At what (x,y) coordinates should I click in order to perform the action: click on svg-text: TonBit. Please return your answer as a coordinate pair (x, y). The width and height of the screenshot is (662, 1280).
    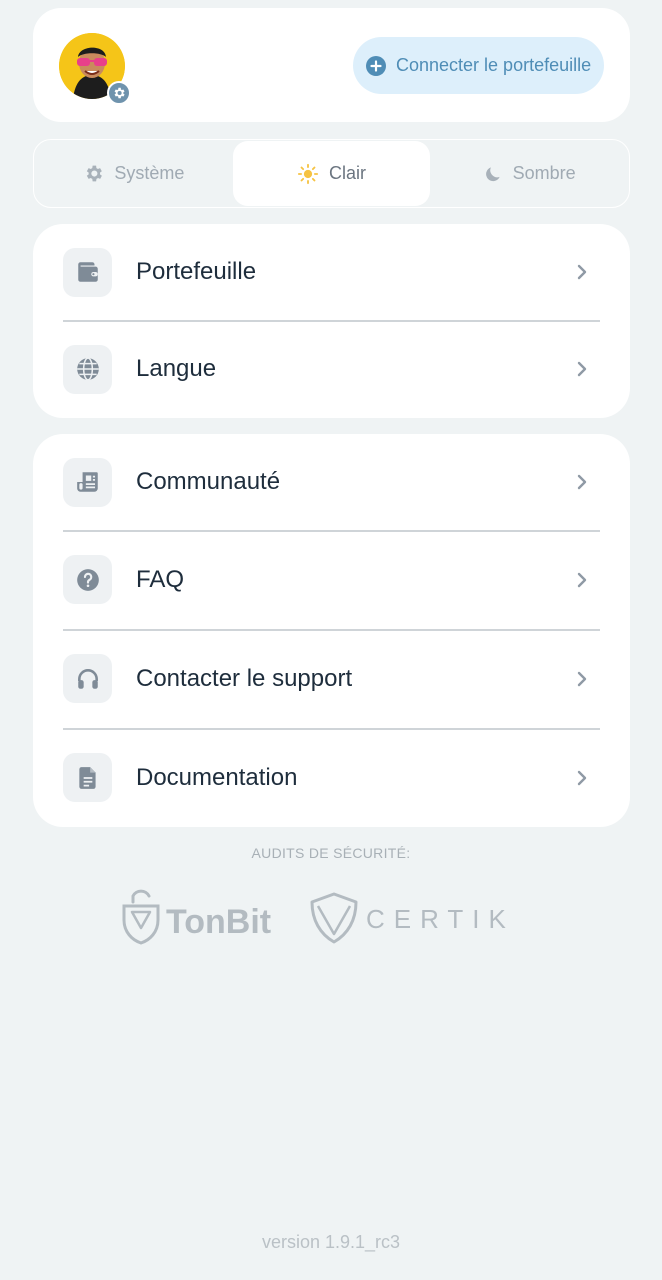
    Looking at the image, I should click on (218, 922).